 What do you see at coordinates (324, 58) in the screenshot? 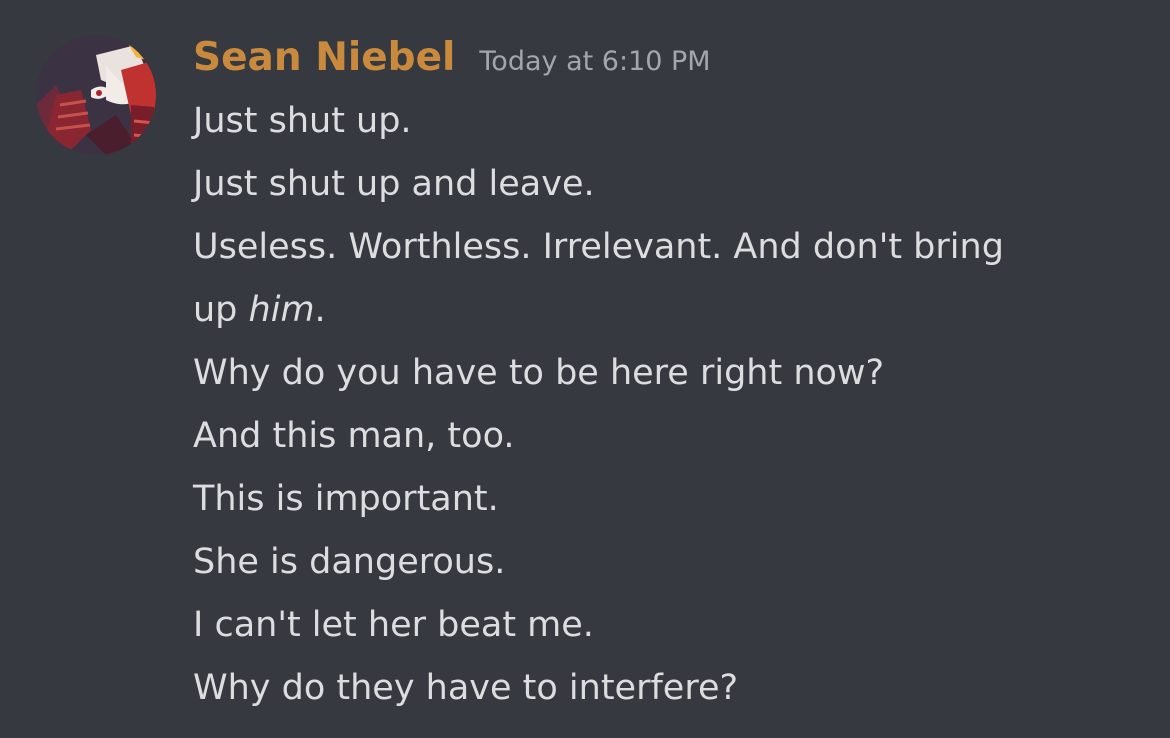
I see `username: Sean Niebel` at bounding box center [324, 58].